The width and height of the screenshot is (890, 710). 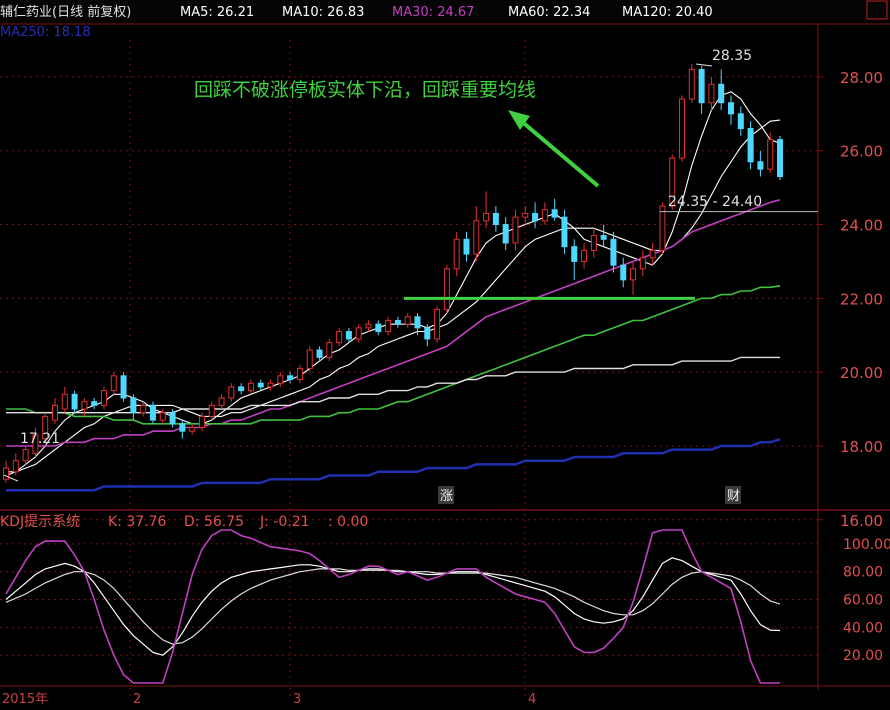 What do you see at coordinates (446, 496) in the screenshot?
I see `marker-zhang: 涨` at bounding box center [446, 496].